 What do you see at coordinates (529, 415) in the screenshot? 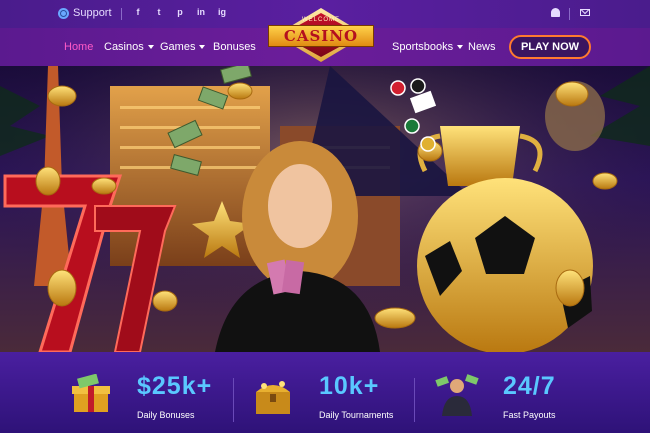
I see `stat-label-payouts: Fast Payouts` at bounding box center [529, 415].